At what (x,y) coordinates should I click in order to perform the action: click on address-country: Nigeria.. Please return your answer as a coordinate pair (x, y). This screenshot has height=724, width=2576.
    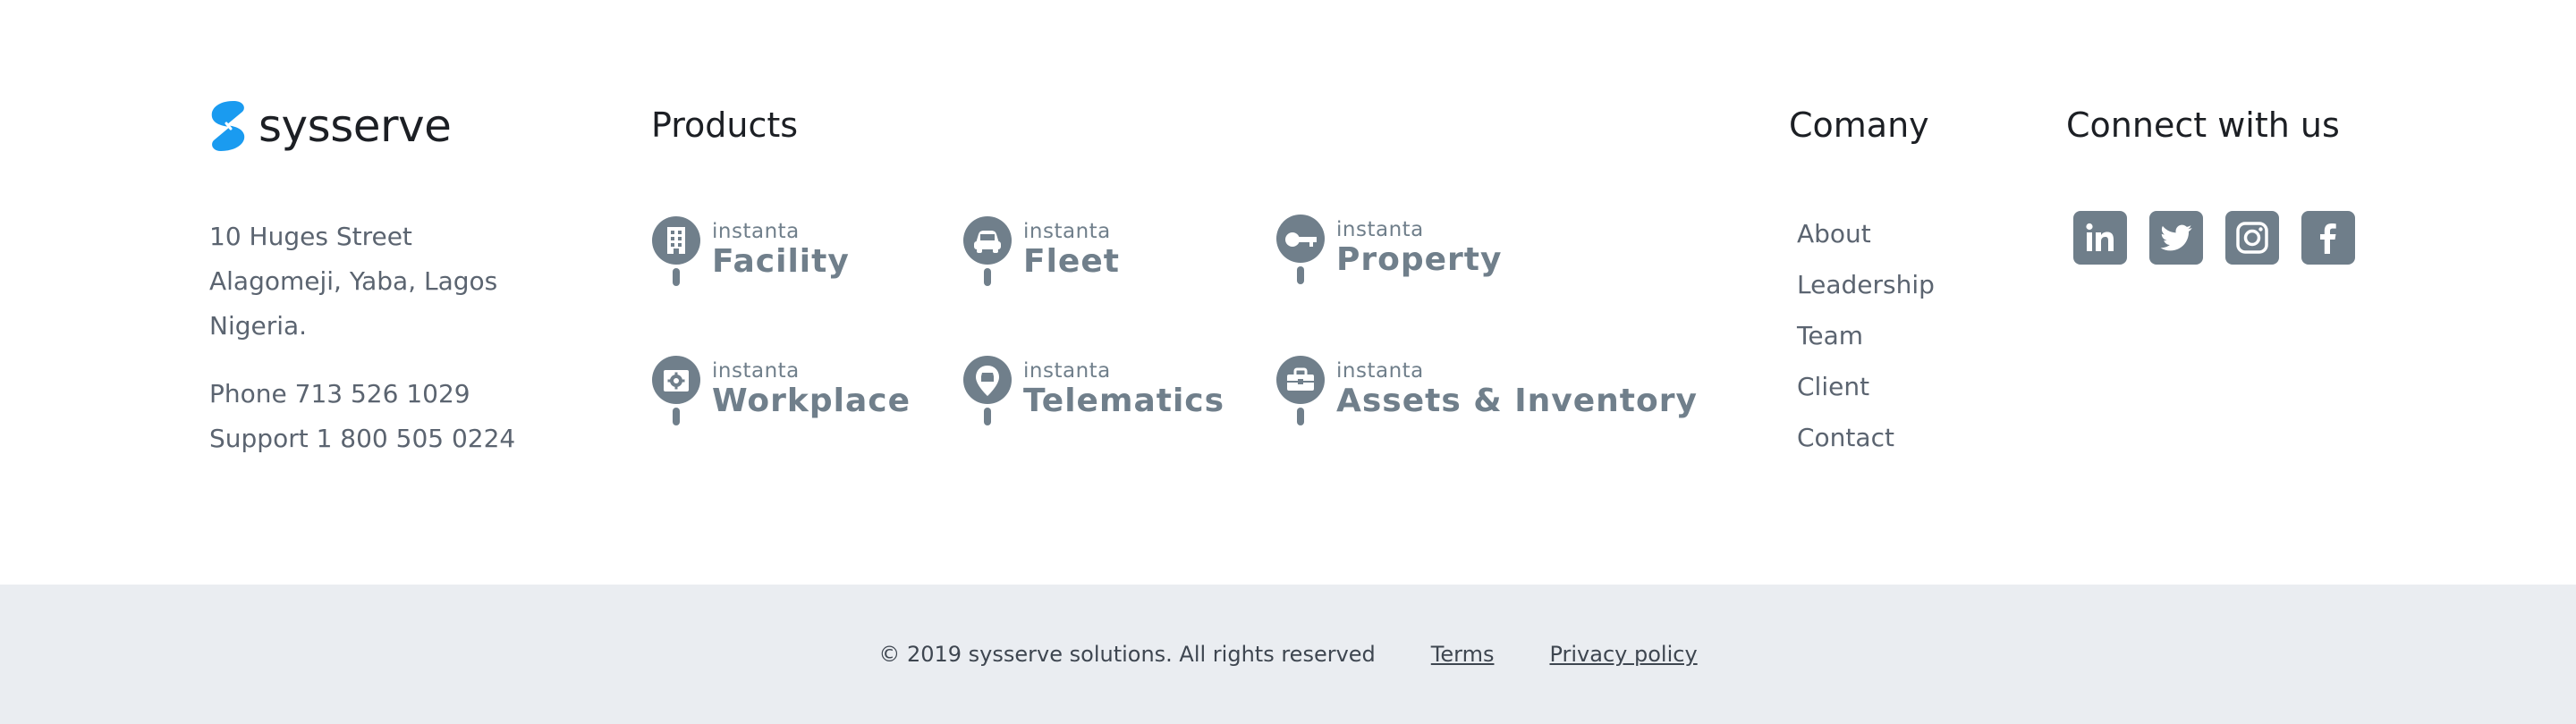
    Looking at the image, I should click on (258, 326).